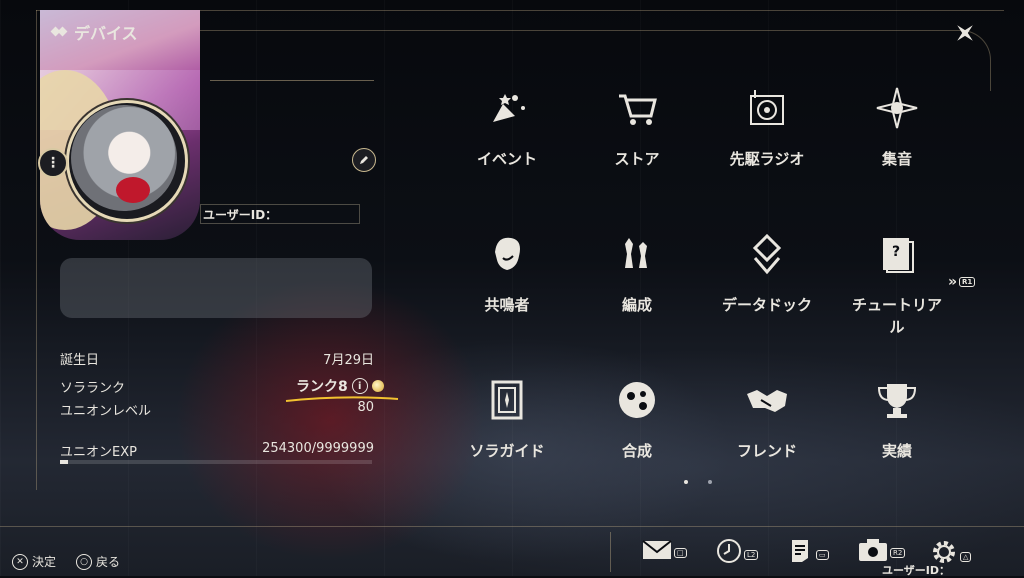 Image resolution: width=1024 pixels, height=578 pixels. Describe the element at coordinates (896, 451) in the screenshot. I see `menu-label: 実績` at that location.